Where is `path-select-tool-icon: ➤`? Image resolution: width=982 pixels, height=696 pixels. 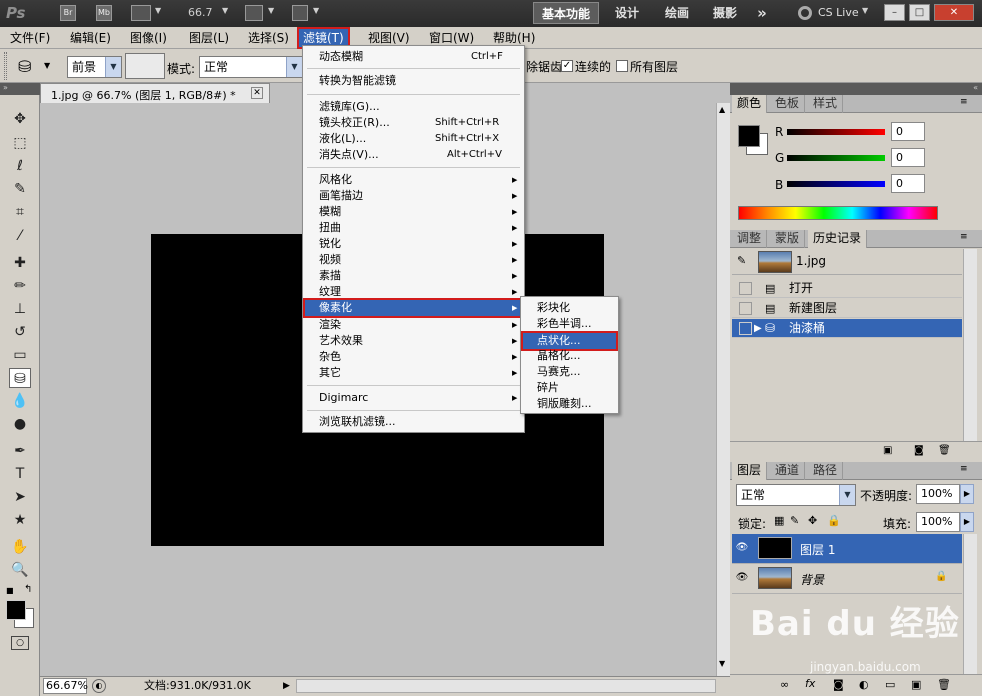 path-select-tool-icon: ➤ is located at coordinates (20, 497).